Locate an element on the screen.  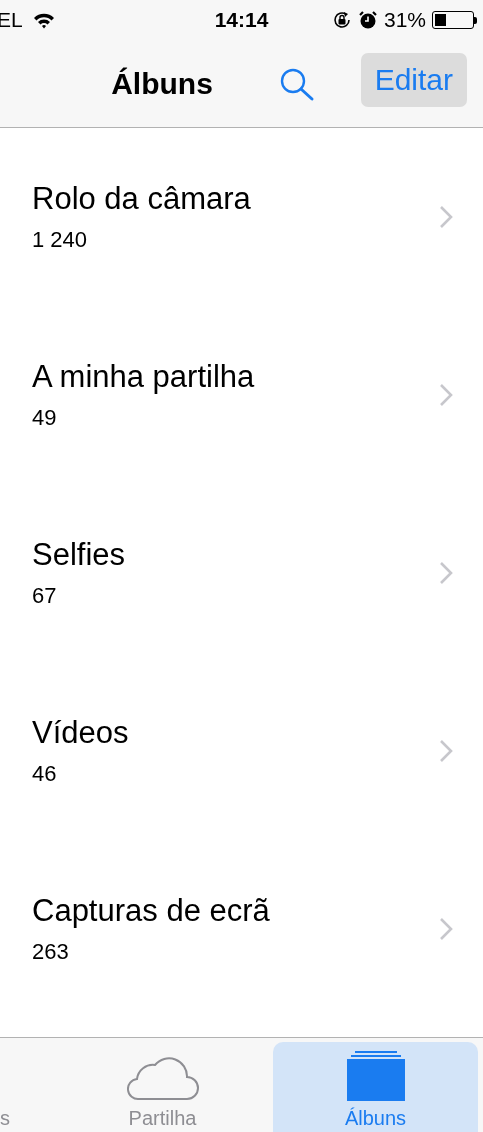
wifi-icon is located at coordinates (43, 20).